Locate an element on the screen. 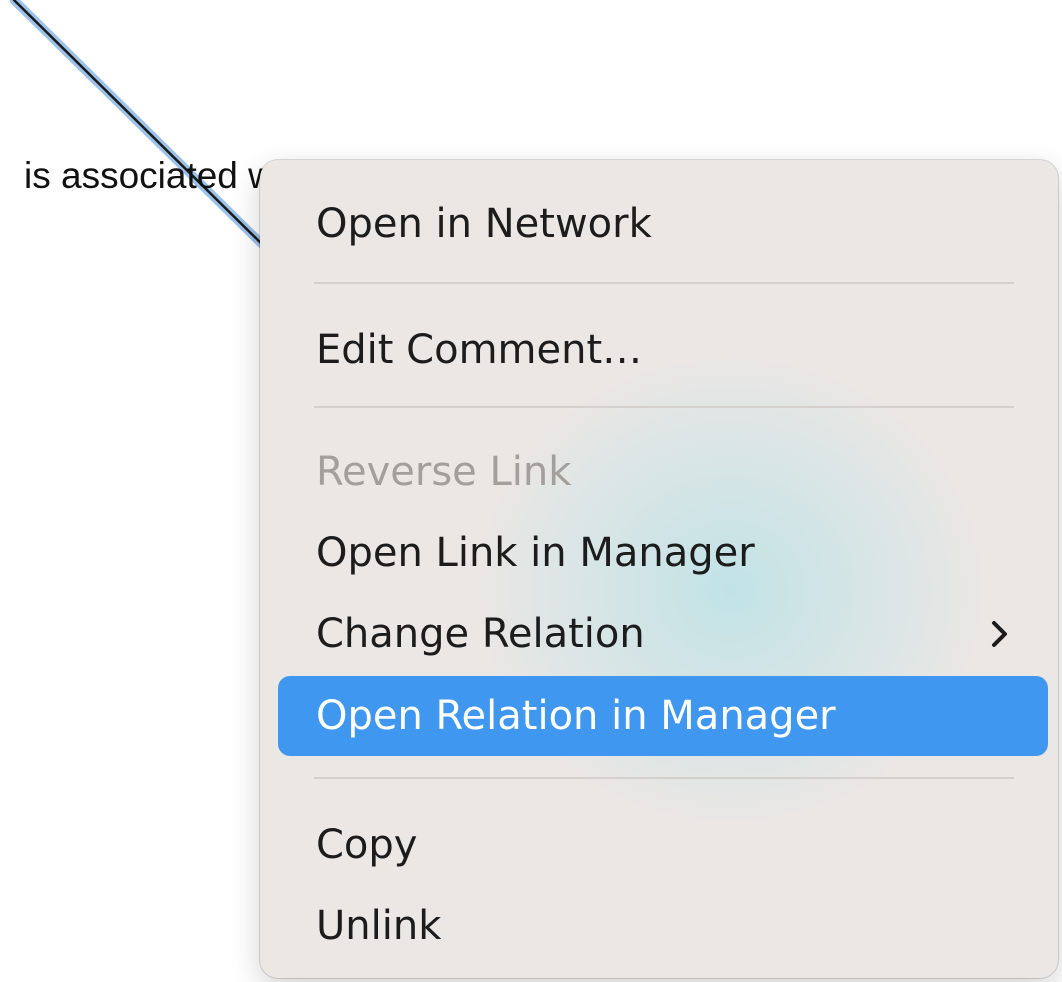  menu-item-label: Unlink is located at coordinates (379, 926).